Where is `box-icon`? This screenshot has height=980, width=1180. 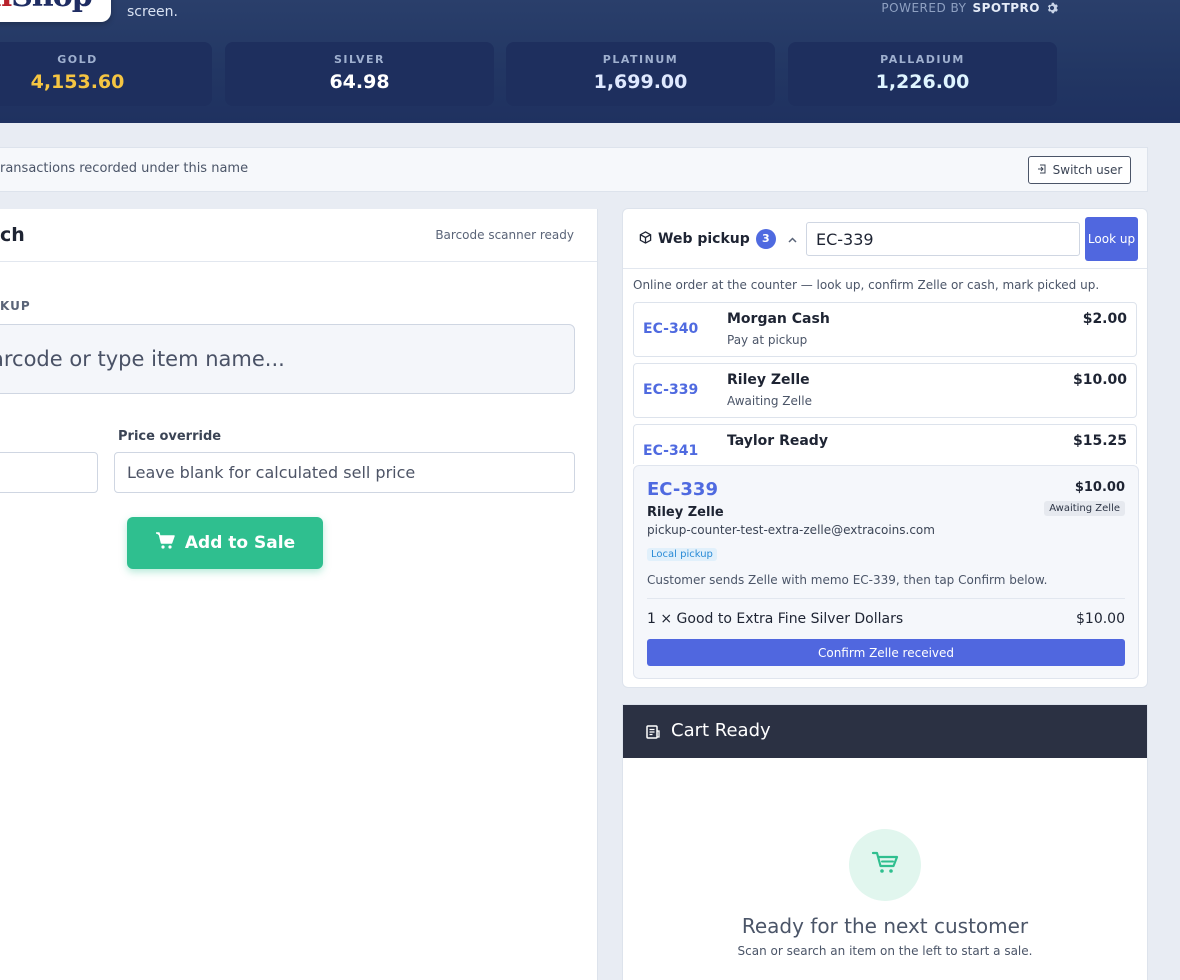 box-icon is located at coordinates (645, 239).